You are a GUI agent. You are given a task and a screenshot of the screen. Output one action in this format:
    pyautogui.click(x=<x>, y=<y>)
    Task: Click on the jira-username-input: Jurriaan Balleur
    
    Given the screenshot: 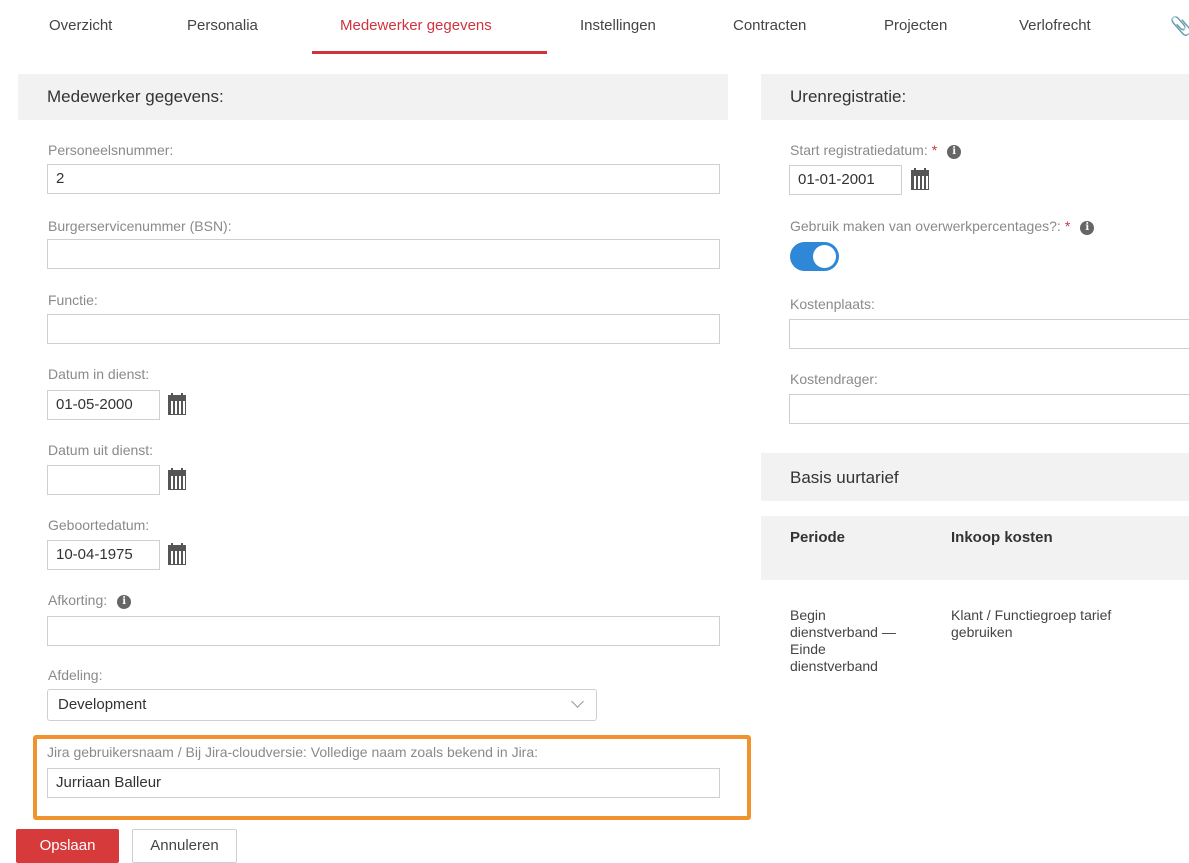 What is the action you would take?
    pyautogui.click(x=383, y=783)
    